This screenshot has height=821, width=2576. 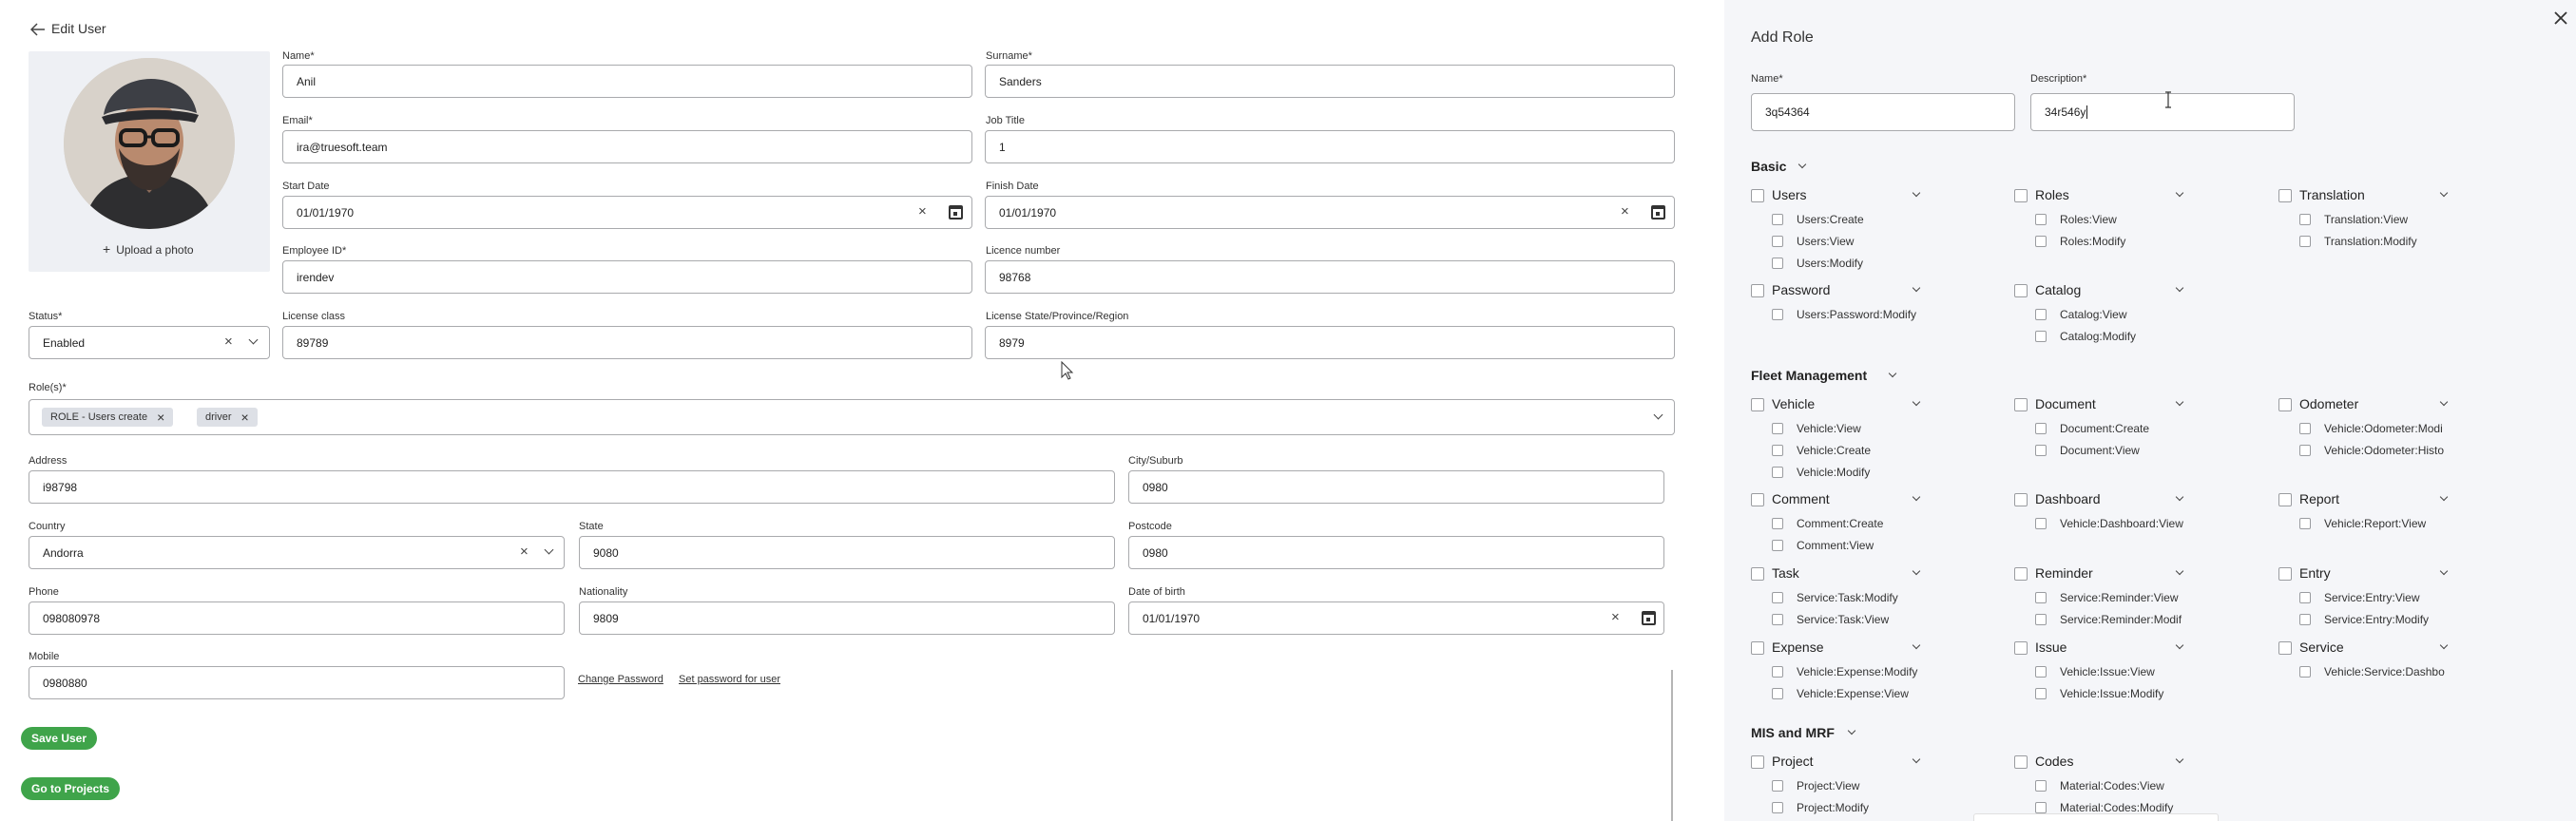 What do you see at coordinates (627, 342) in the screenshot?
I see `license-class-input: 89789` at bounding box center [627, 342].